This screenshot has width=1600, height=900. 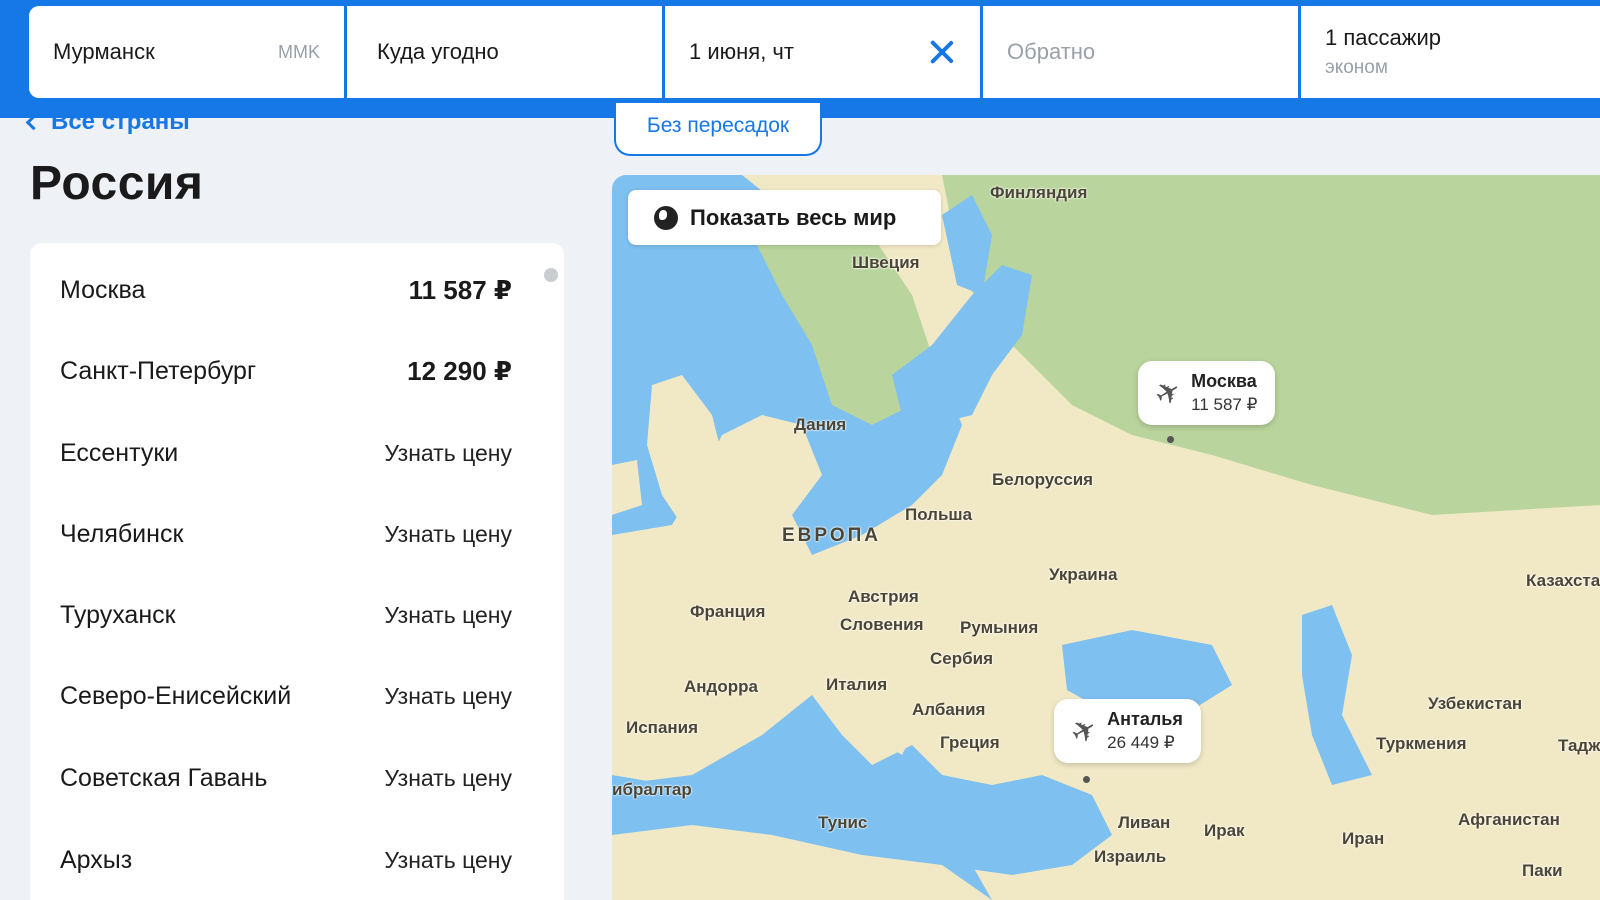 What do you see at coordinates (186, 52) in the screenshot?
I see `origin-field: Мурманск MMK` at bounding box center [186, 52].